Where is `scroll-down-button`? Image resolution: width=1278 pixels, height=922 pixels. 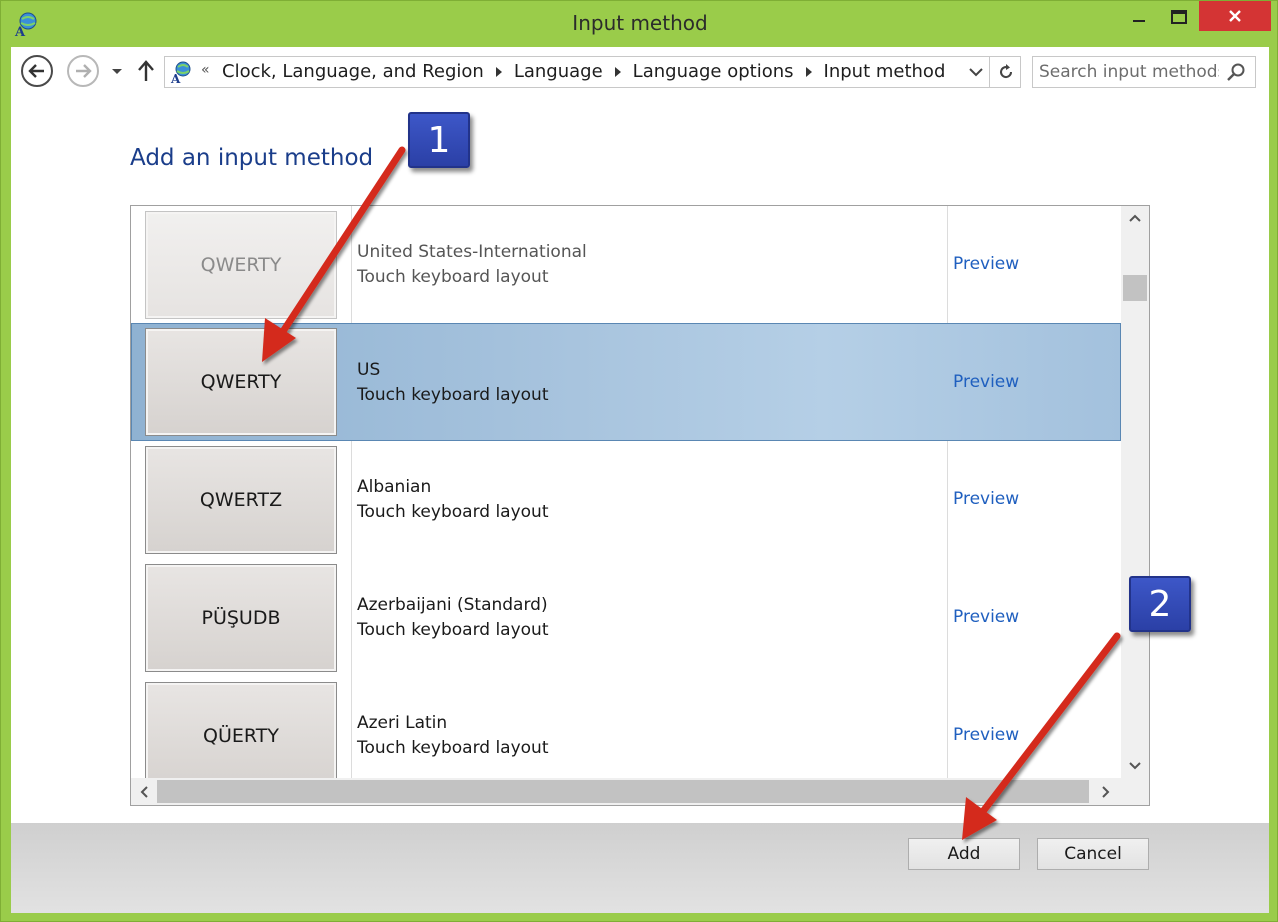 scroll-down-button is located at coordinates (1135, 766).